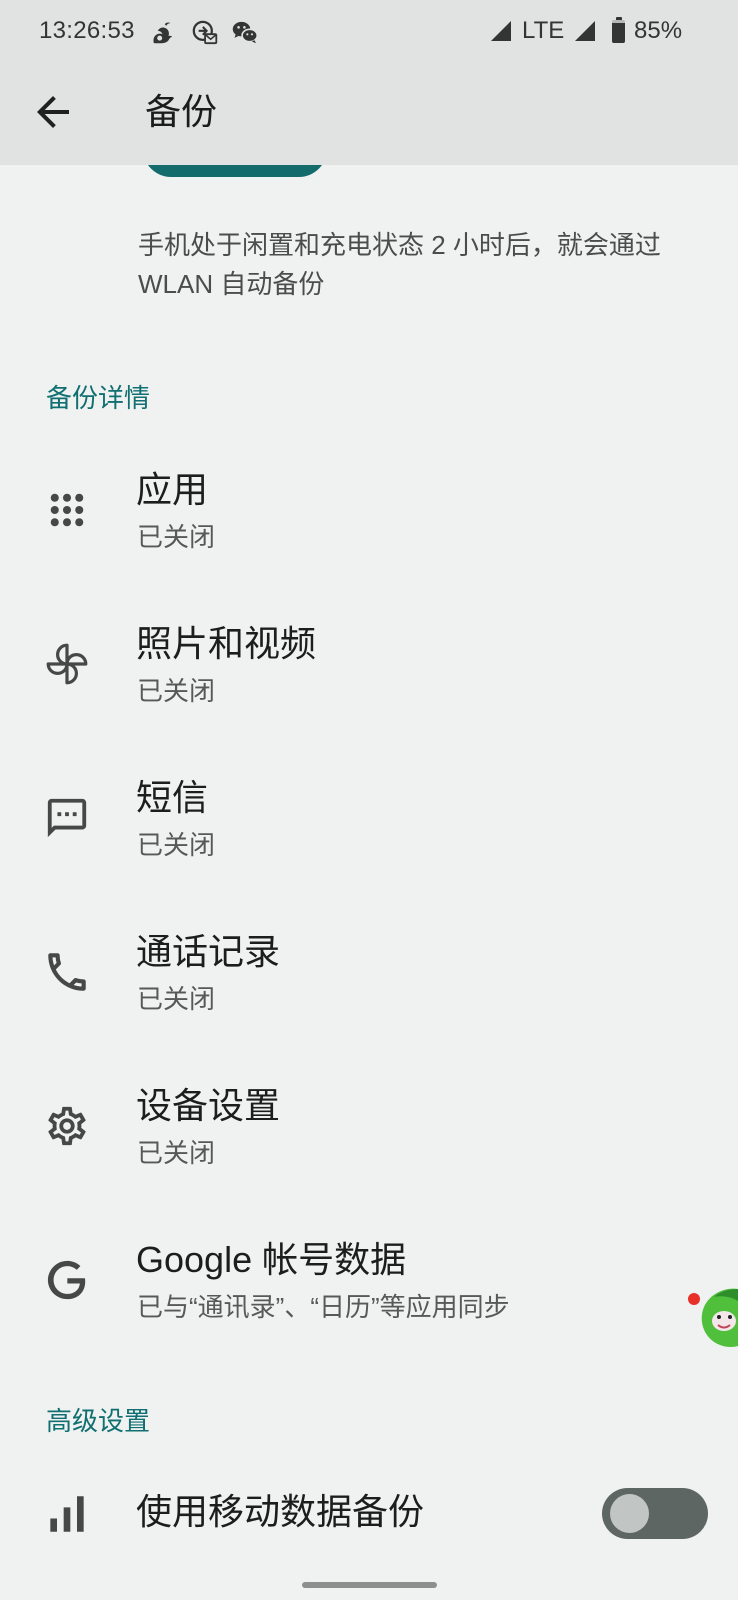  I want to click on arrow-back-icon, so click(53, 112).